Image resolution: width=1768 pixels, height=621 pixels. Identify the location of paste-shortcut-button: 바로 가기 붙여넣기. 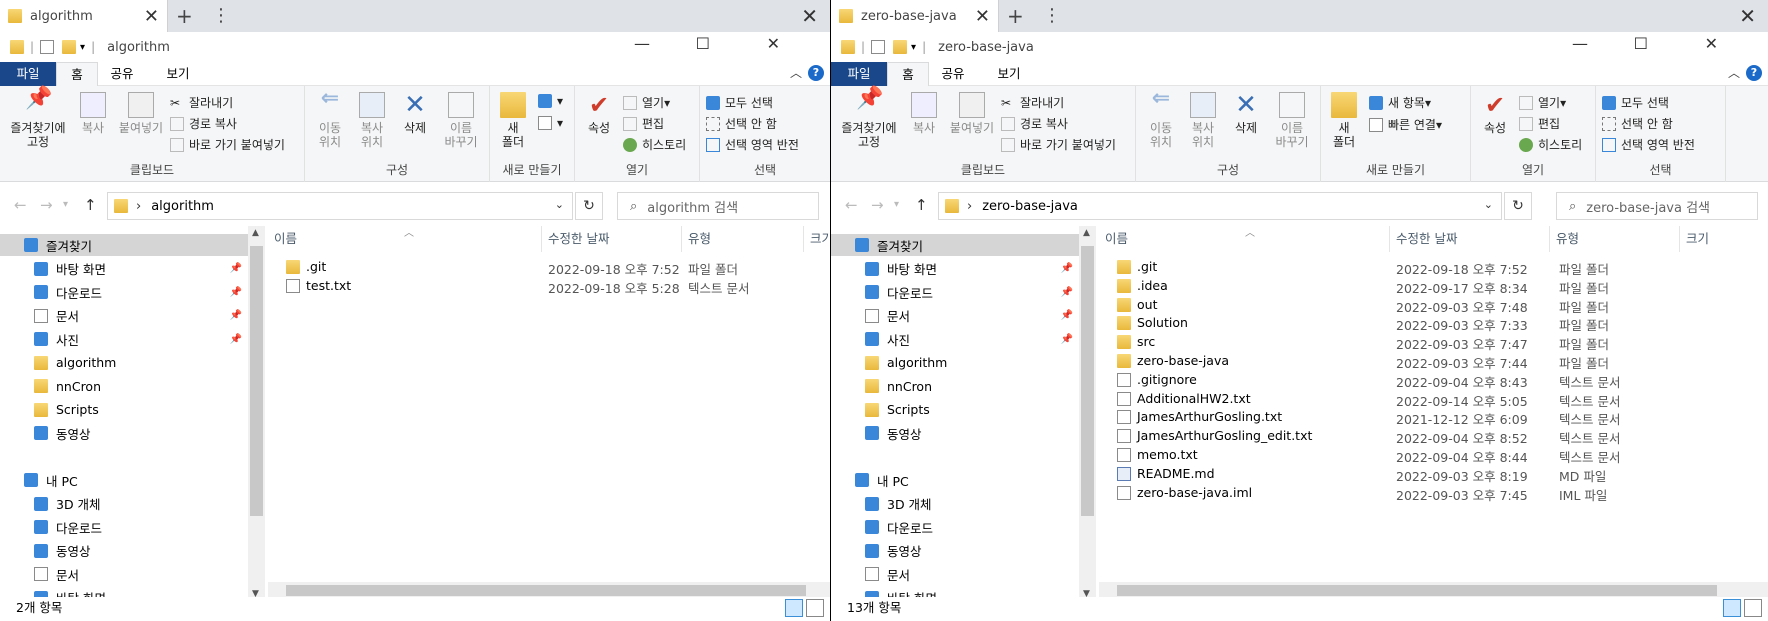
(1058, 144).